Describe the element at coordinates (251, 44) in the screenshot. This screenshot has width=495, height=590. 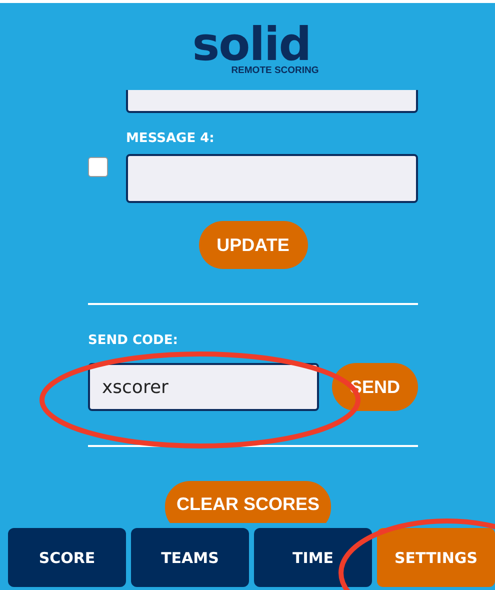
I see `logo: solid` at that location.